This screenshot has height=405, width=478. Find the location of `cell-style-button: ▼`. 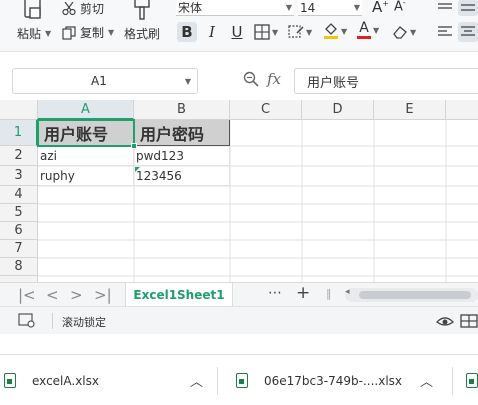

cell-style-button: ▼ is located at coordinates (300, 32).